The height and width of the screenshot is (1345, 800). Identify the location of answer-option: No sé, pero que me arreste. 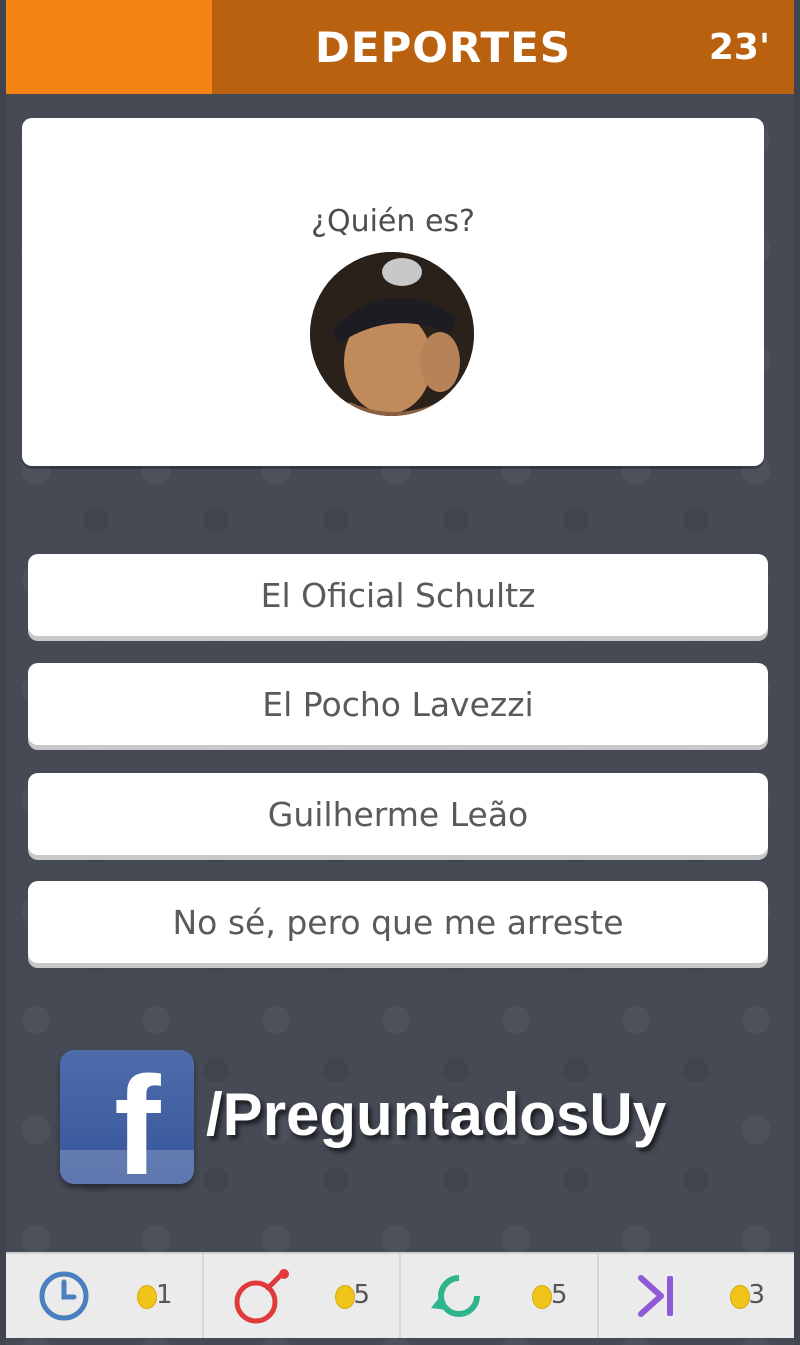
(398, 922).